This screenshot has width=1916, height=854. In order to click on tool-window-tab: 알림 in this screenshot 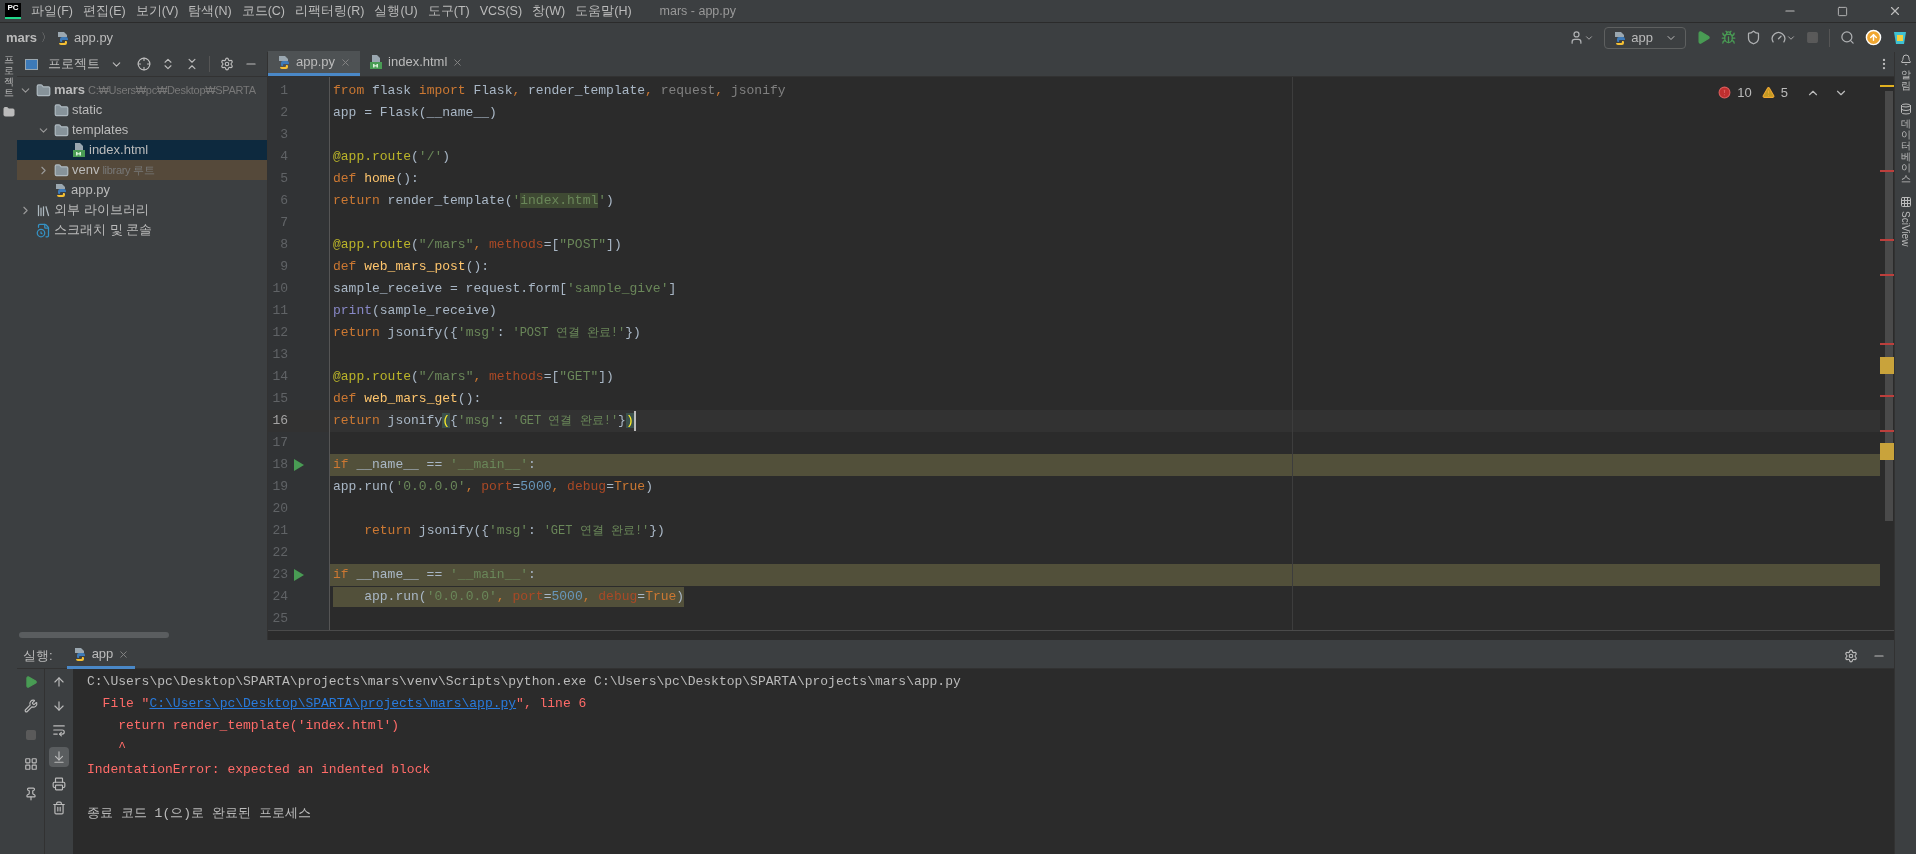, I will do `click(1905, 80)`.